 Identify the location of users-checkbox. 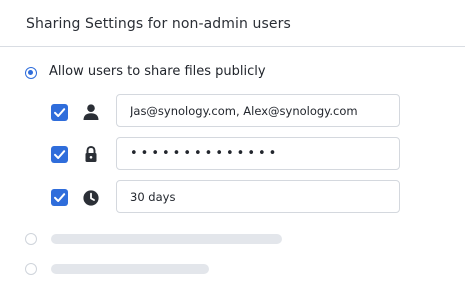
(59, 112).